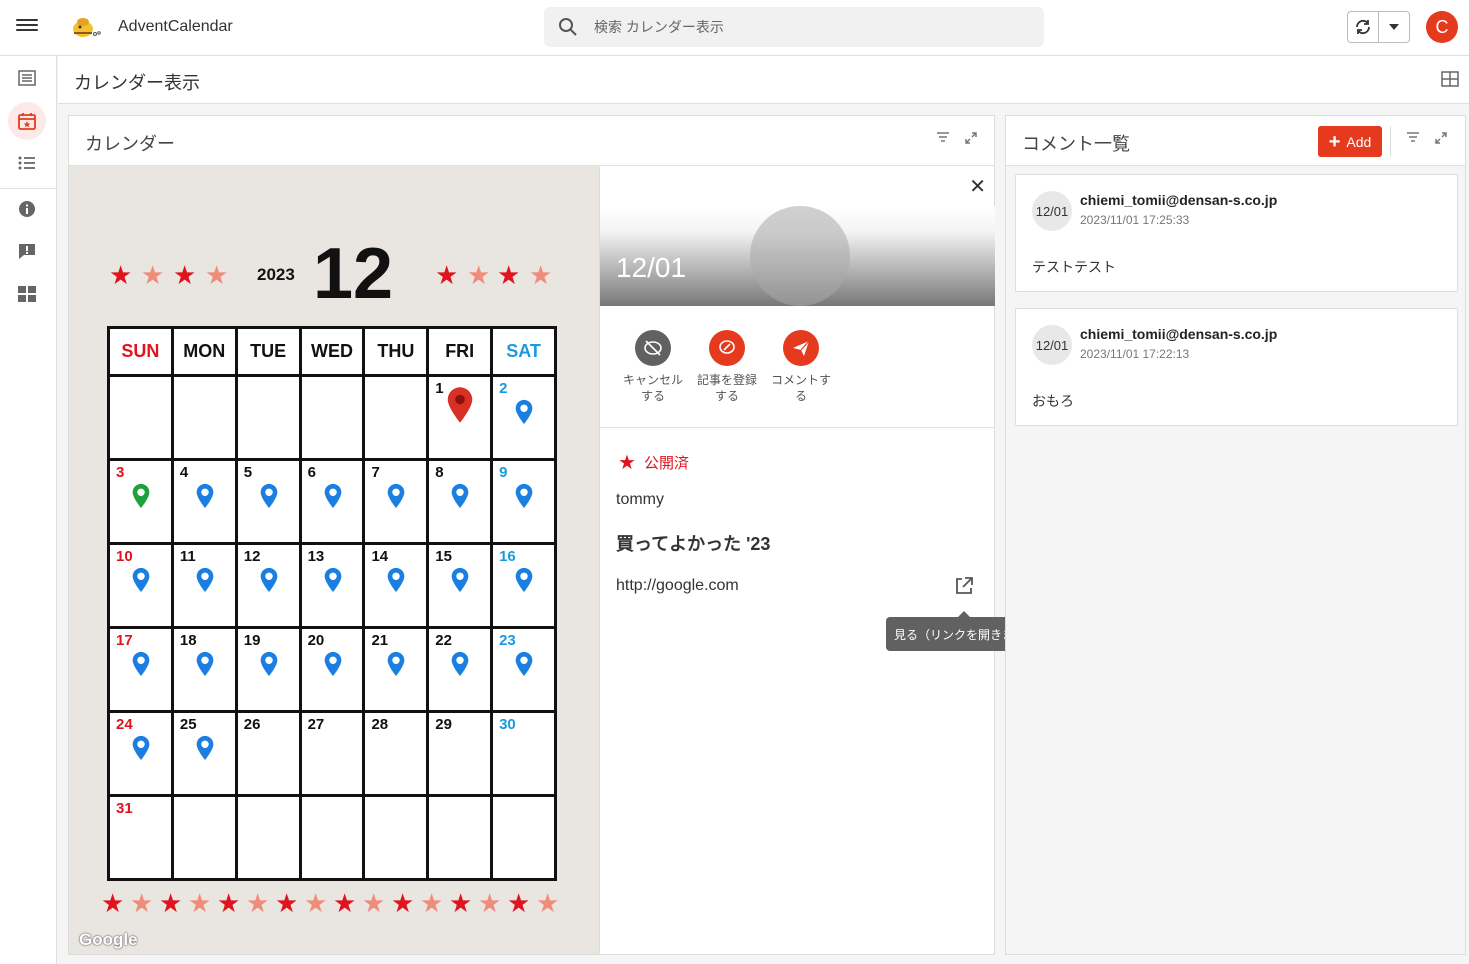 This screenshot has width=1469, height=964. I want to click on calendar-day-cell: 4, so click(204, 501).